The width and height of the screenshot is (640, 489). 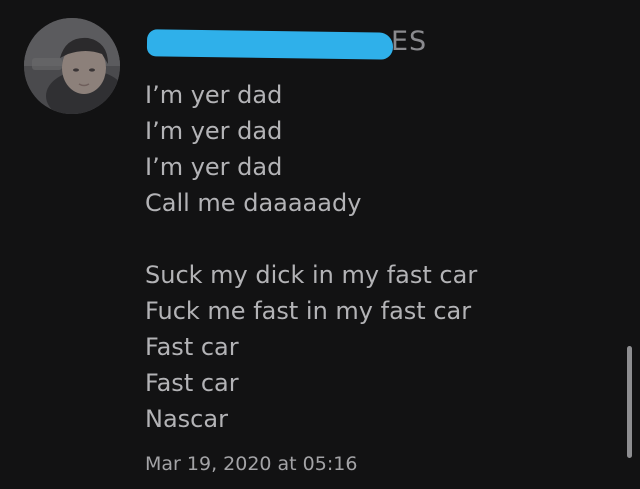 I want to click on avatar-image, so click(x=72, y=66).